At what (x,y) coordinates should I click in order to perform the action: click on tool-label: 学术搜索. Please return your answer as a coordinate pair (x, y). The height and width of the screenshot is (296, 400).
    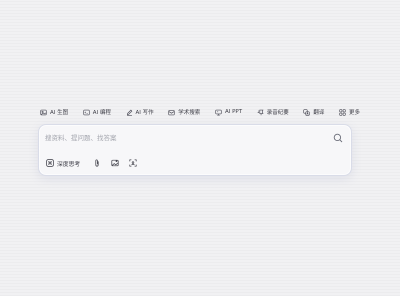
    Looking at the image, I should click on (189, 113).